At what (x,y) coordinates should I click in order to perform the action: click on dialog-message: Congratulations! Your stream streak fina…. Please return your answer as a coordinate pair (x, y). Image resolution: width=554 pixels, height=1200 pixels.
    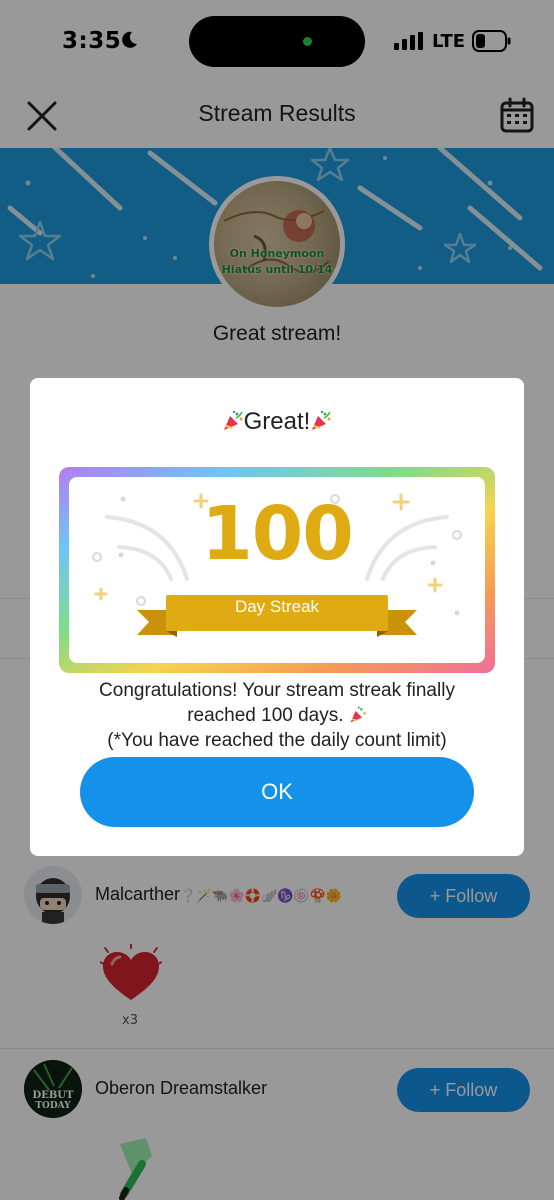
    Looking at the image, I should click on (277, 715).